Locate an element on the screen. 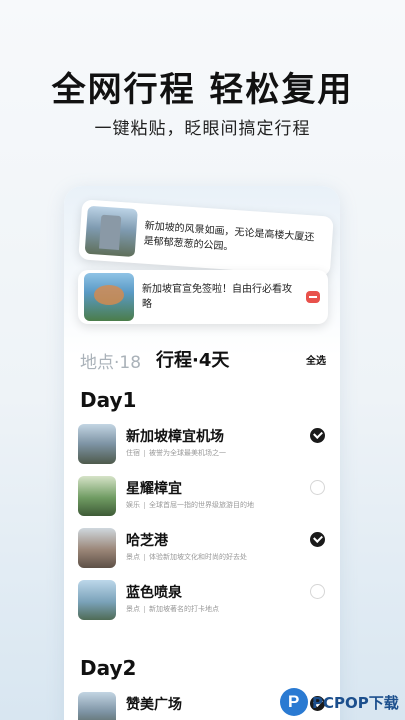 This screenshot has height=720, width=405. subheadline: 一键粘贴，眨眼间搞定行程 is located at coordinates (202, 129).